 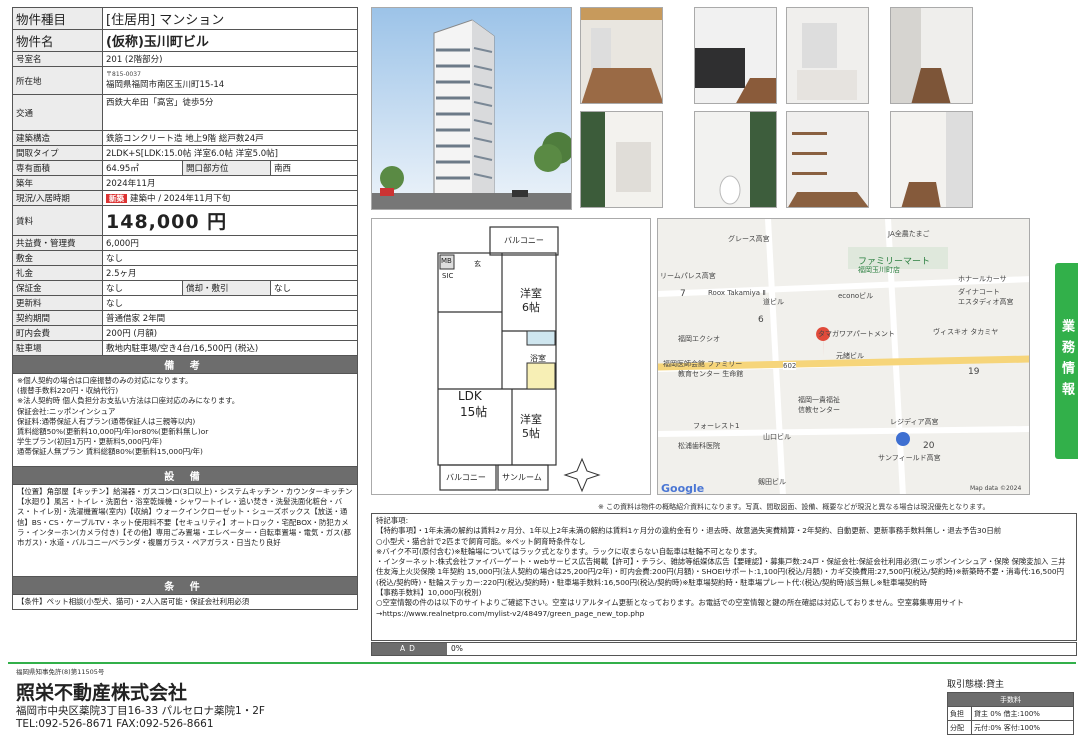 I want to click on key-money-label: 礼金, so click(x=57, y=273).